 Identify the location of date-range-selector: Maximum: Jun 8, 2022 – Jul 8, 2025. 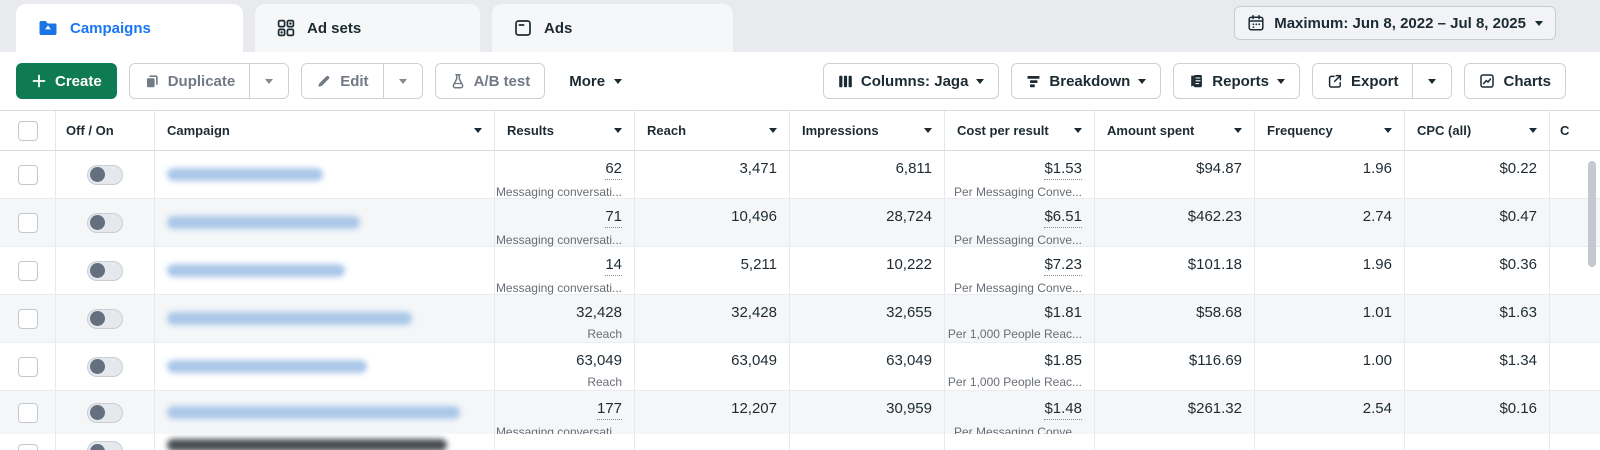
(1395, 23).